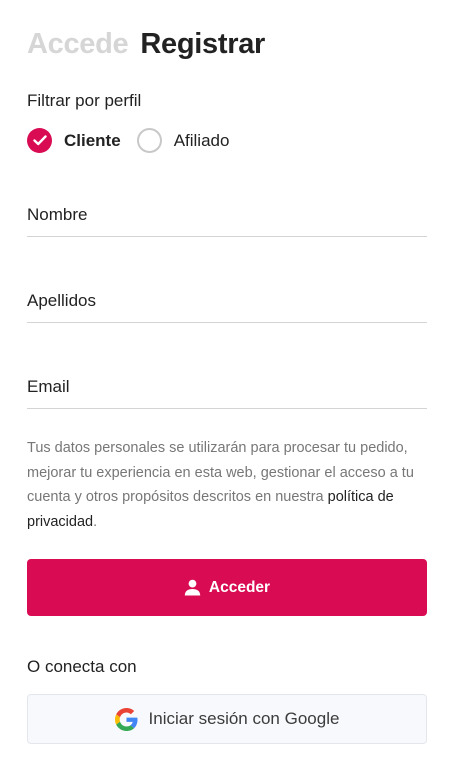  I want to click on email-input, so click(227, 386).